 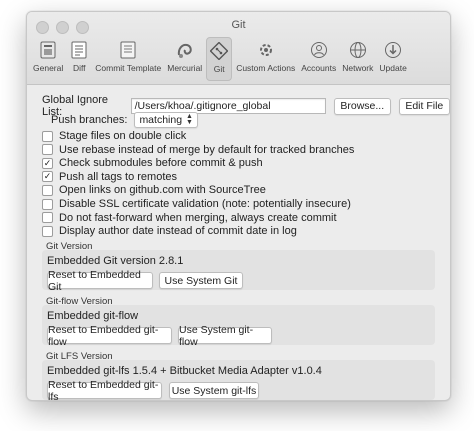 What do you see at coordinates (89, 120) in the screenshot?
I see `push-branches-label: Push branches:` at bounding box center [89, 120].